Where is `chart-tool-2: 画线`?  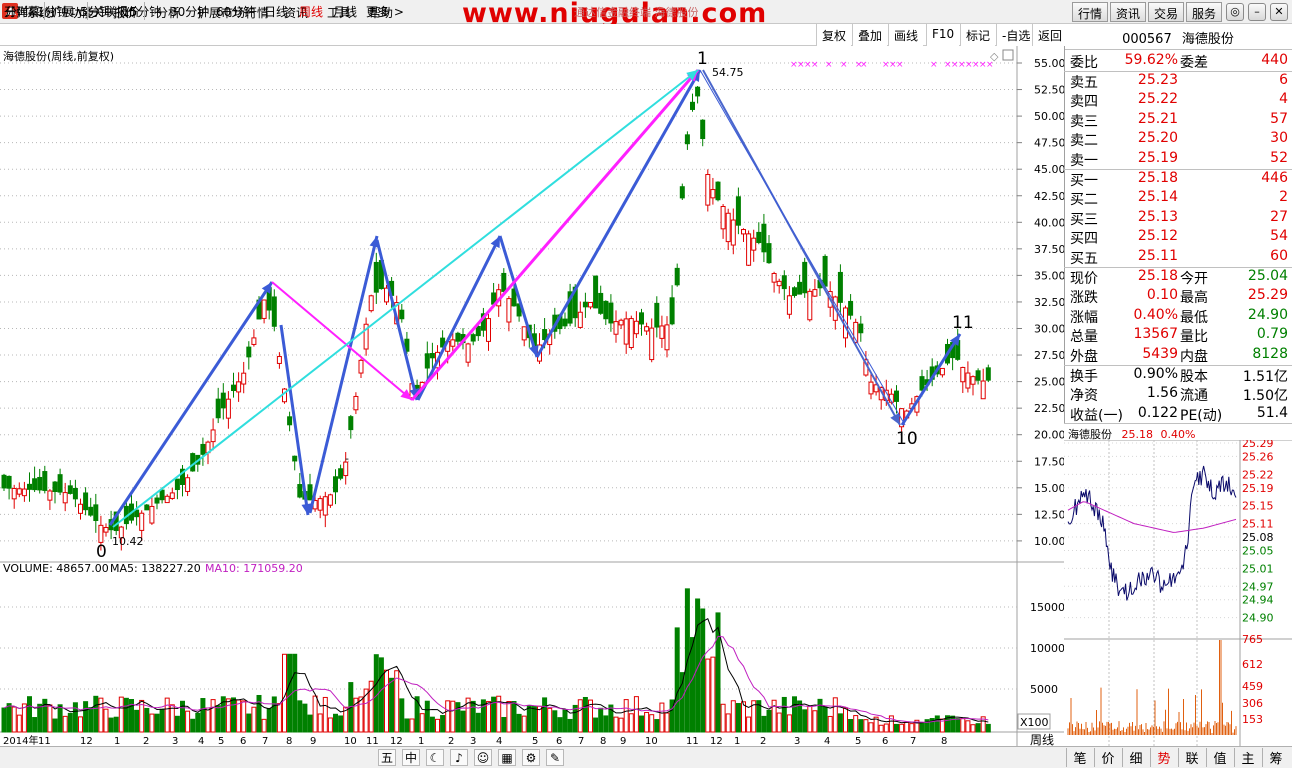
chart-tool-2: 画线 is located at coordinates (906, 35).